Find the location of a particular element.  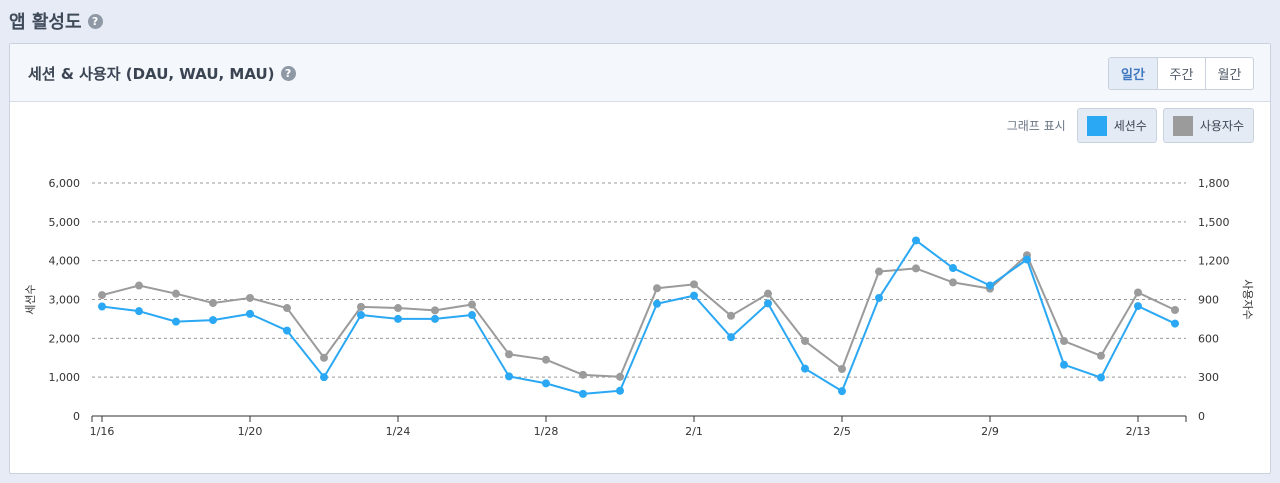

y-axis-title-left: 세션수 is located at coordinates (30, 299).